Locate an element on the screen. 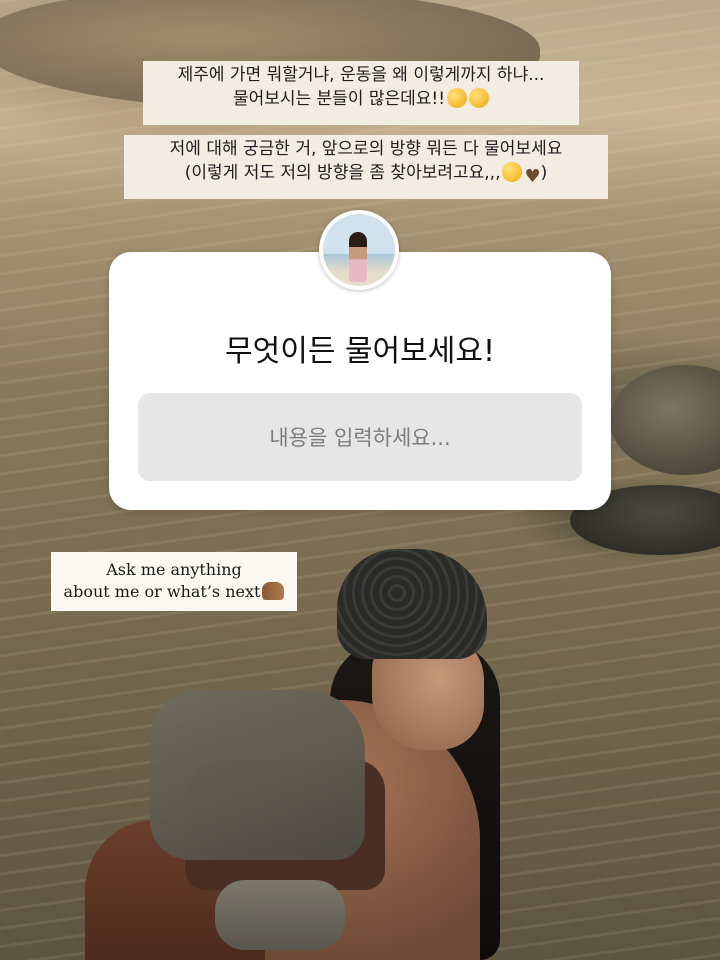 This screenshot has height=960, width=720. caption-text: ) is located at coordinates (544, 173).